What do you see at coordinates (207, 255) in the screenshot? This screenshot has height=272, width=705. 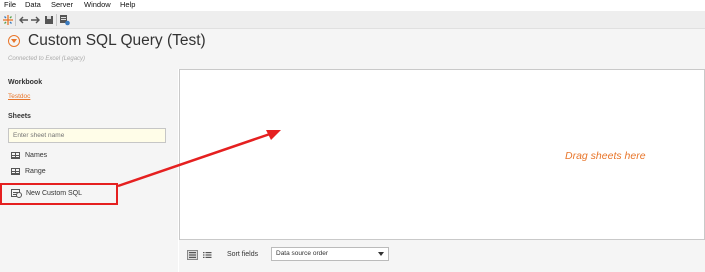 I see `list-view-icon` at bounding box center [207, 255].